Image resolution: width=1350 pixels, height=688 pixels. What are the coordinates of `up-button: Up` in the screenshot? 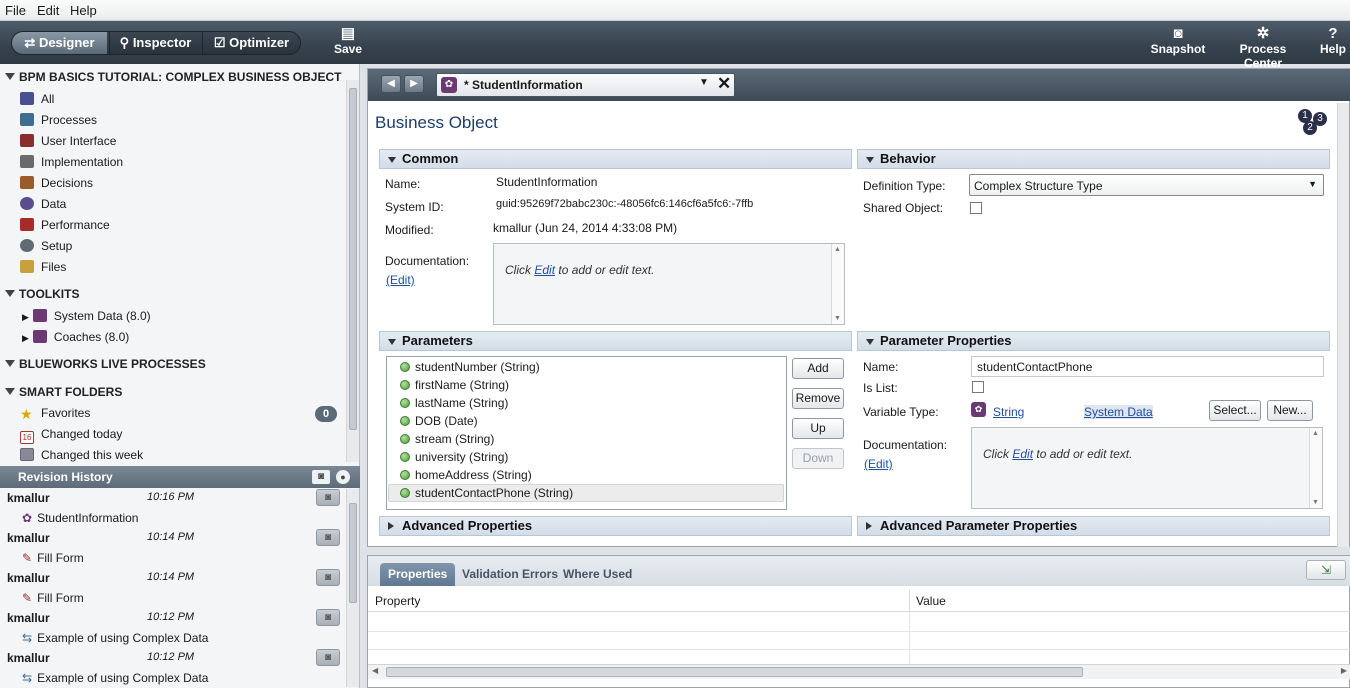 It's located at (818, 428).